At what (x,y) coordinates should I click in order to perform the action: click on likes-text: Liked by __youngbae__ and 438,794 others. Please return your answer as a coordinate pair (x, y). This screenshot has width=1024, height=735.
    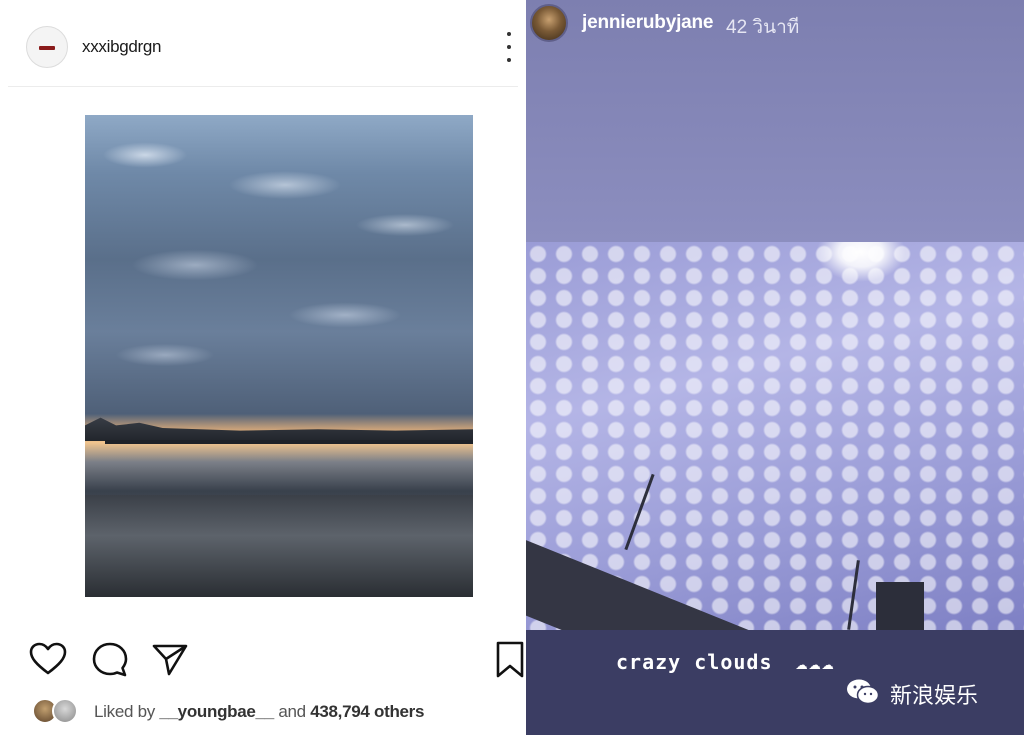
    Looking at the image, I should click on (259, 712).